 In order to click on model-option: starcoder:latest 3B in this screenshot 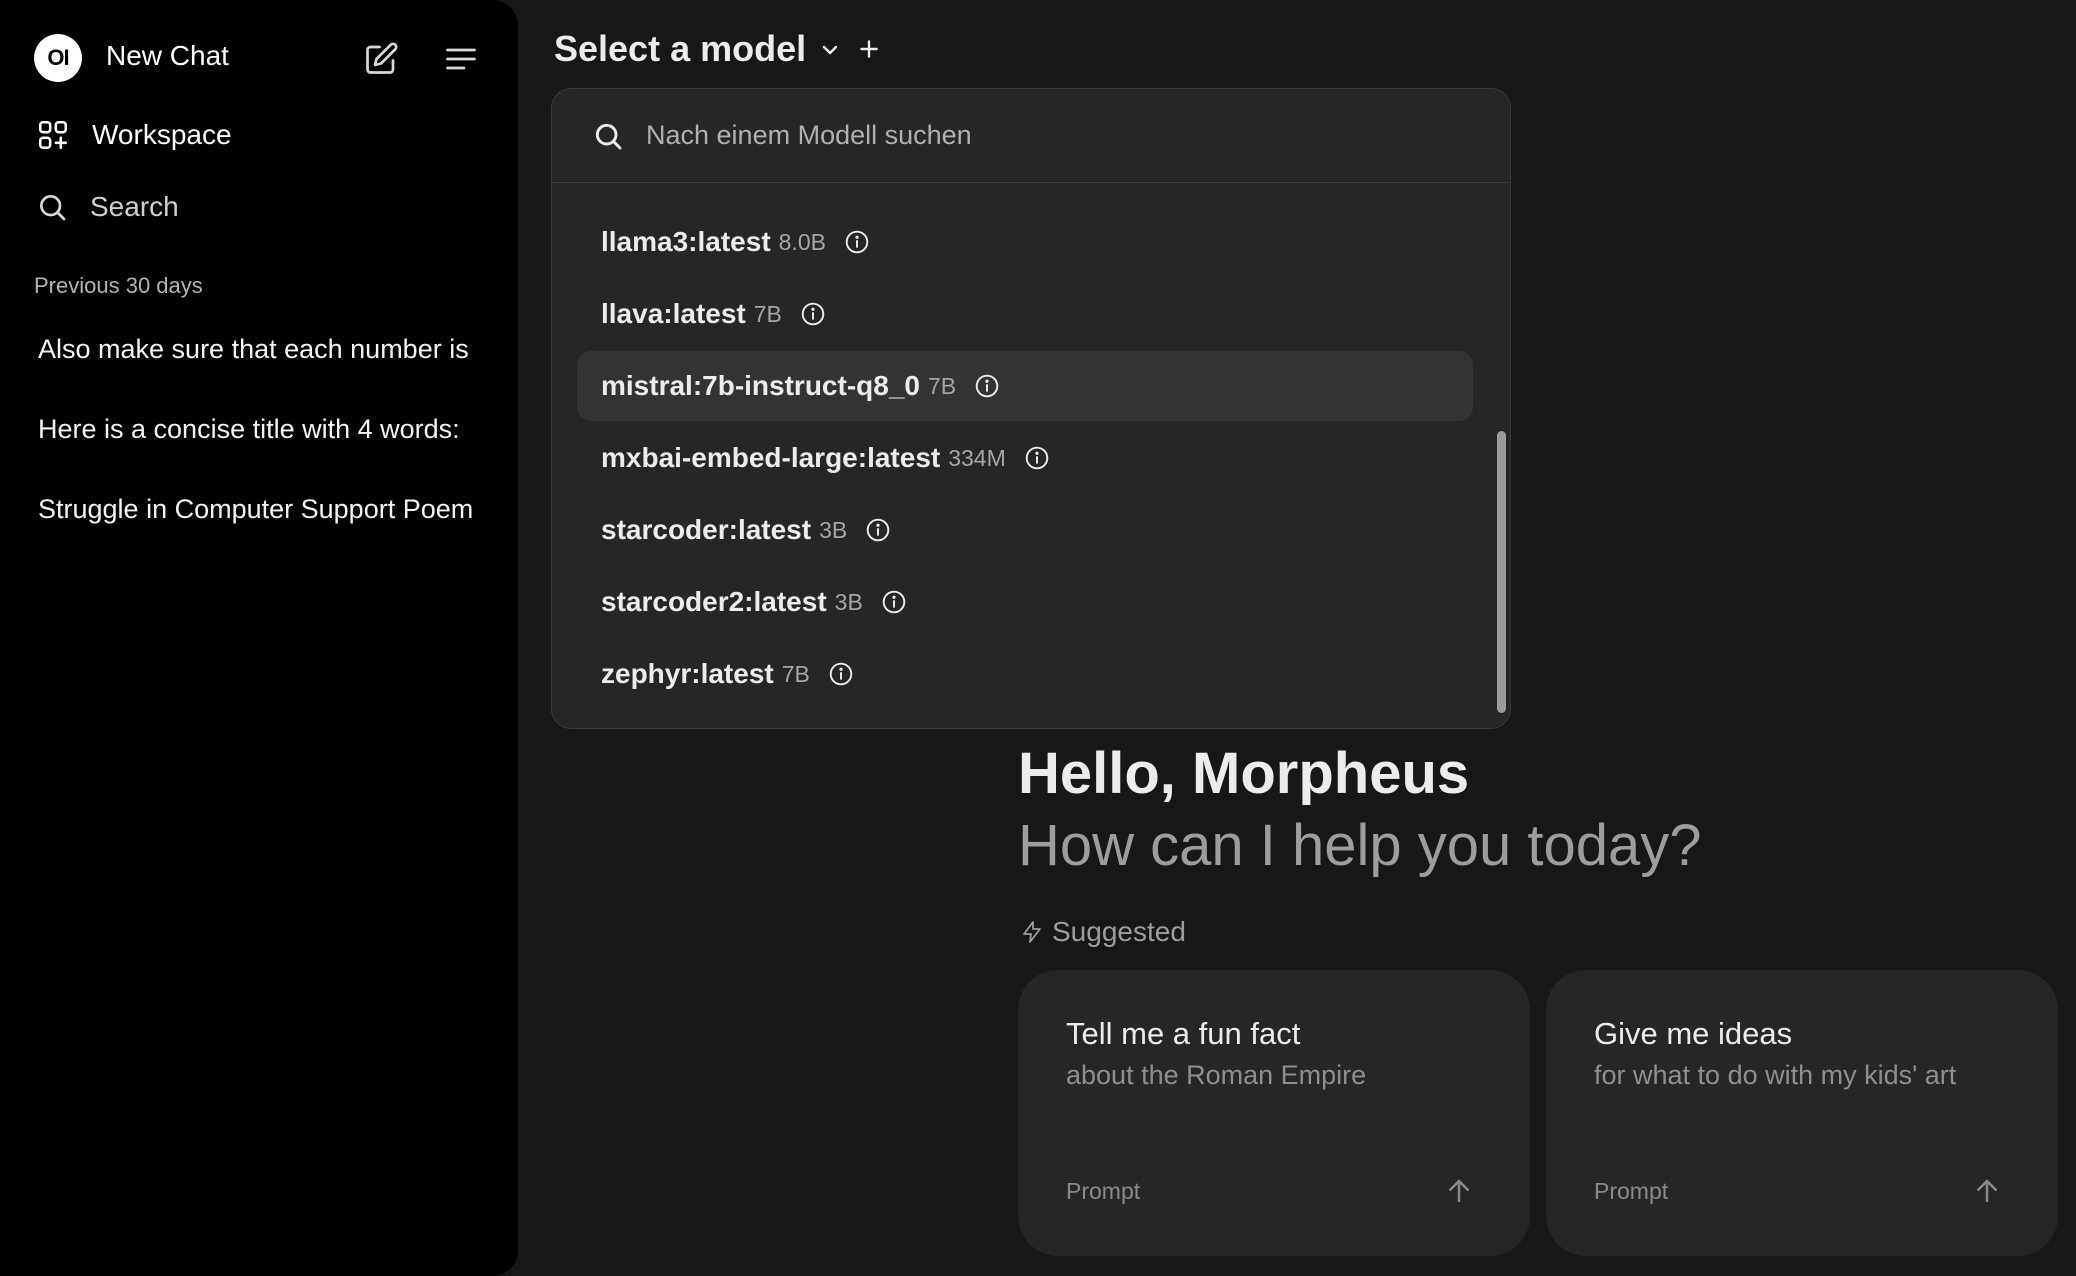, I will do `click(1025, 530)`.